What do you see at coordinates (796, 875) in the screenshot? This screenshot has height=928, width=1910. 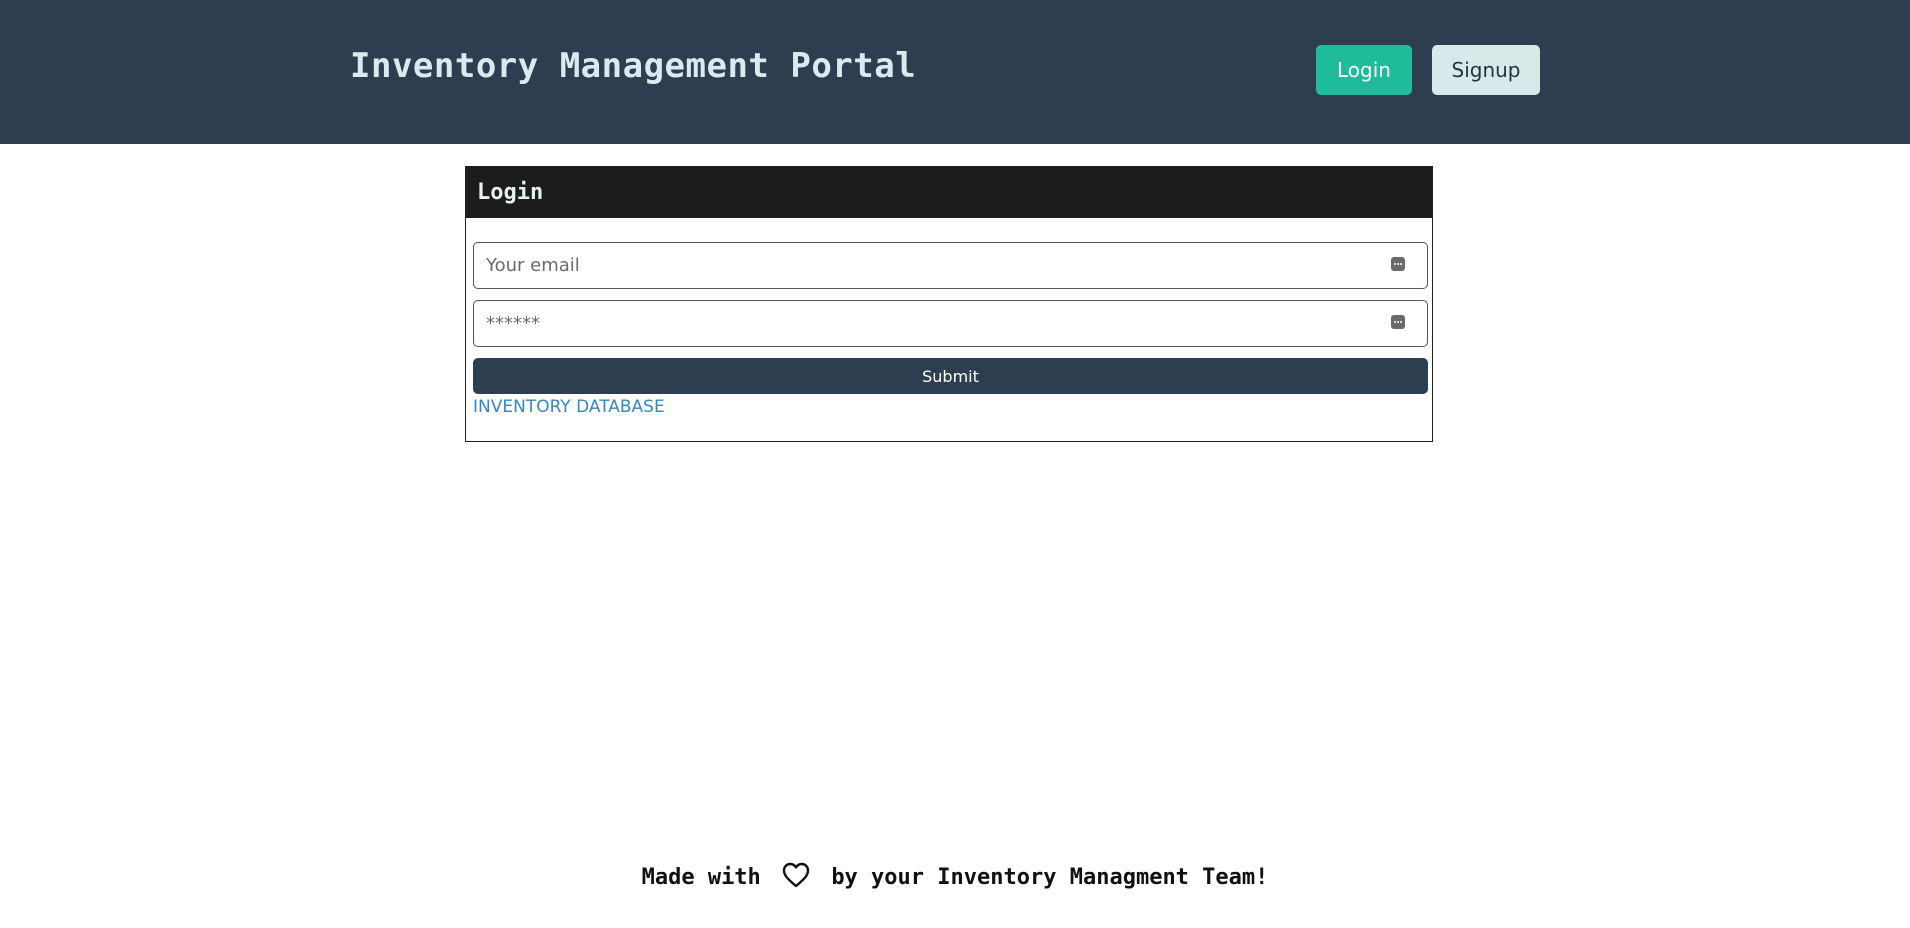 I see `heart-icon` at bounding box center [796, 875].